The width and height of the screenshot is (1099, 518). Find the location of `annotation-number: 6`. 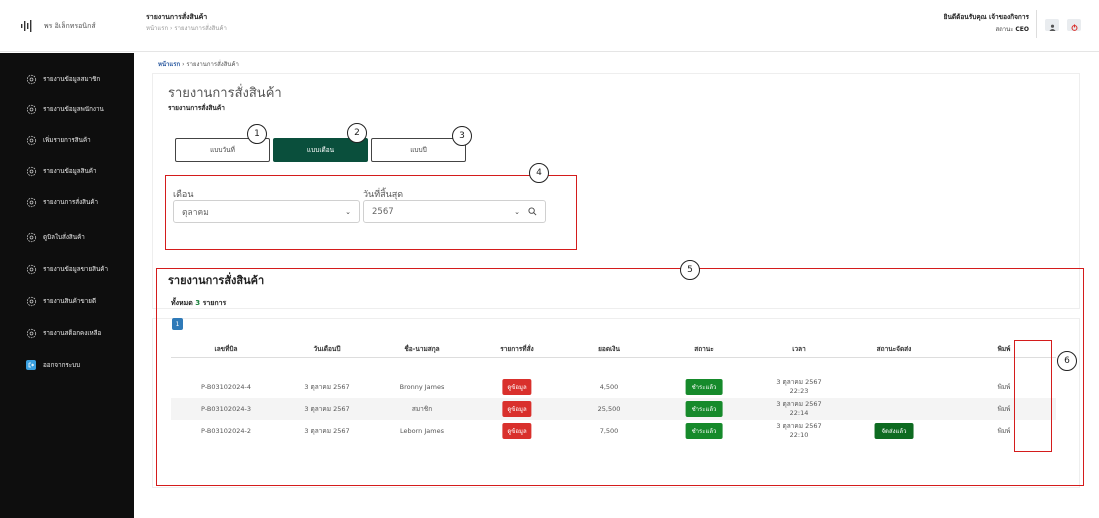

annotation-number: 6 is located at coordinates (1067, 361).